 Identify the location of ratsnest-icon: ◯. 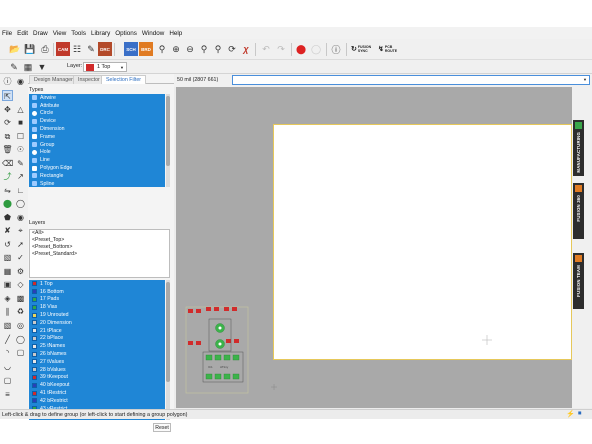
(20, 203).